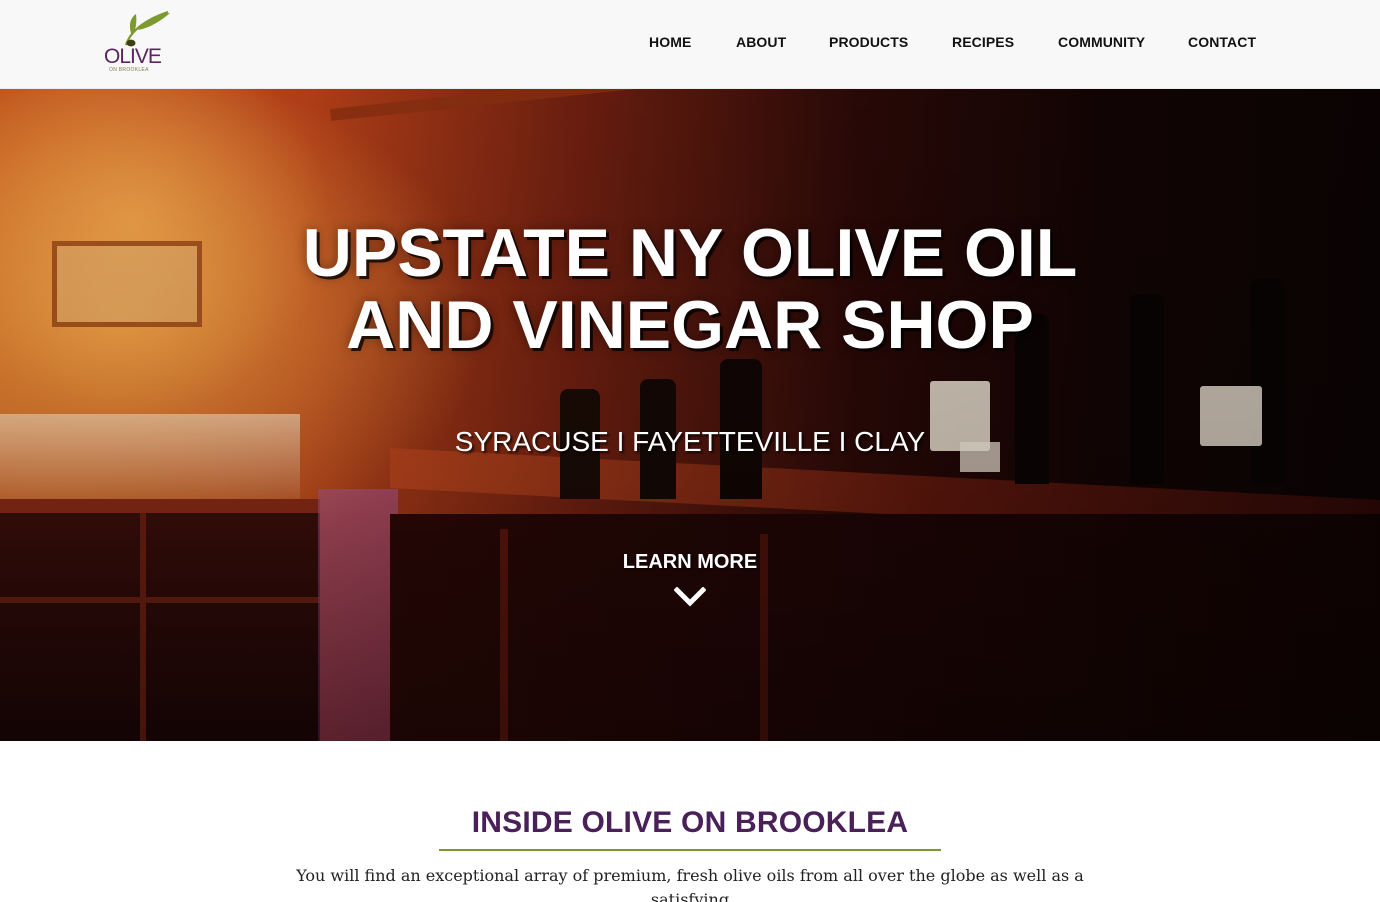  I want to click on nav-community: COMMUNITY, so click(1101, 42).